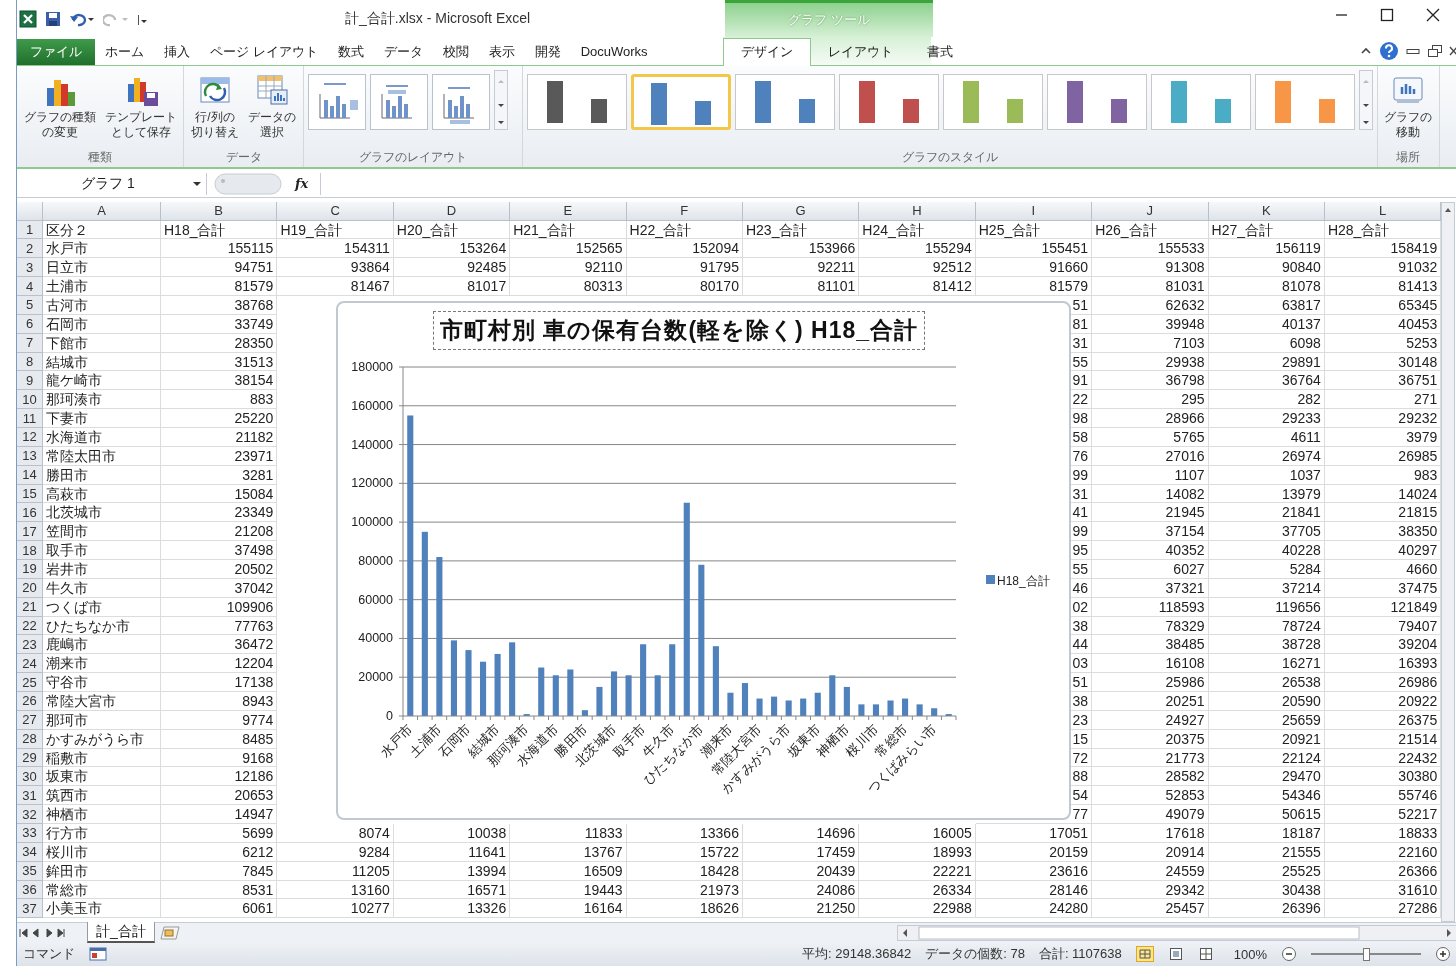 The width and height of the screenshot is (1456, 966). Describe the element at coordinates (1266, 456) in the screenshot. I see `table-cell: 26974` at that location.